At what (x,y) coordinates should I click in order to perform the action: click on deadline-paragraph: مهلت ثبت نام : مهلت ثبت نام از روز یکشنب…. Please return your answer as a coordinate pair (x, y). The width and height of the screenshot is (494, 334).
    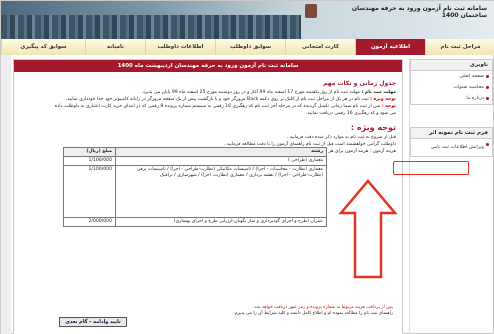
    Looking at the image, I should click on (208, 92).